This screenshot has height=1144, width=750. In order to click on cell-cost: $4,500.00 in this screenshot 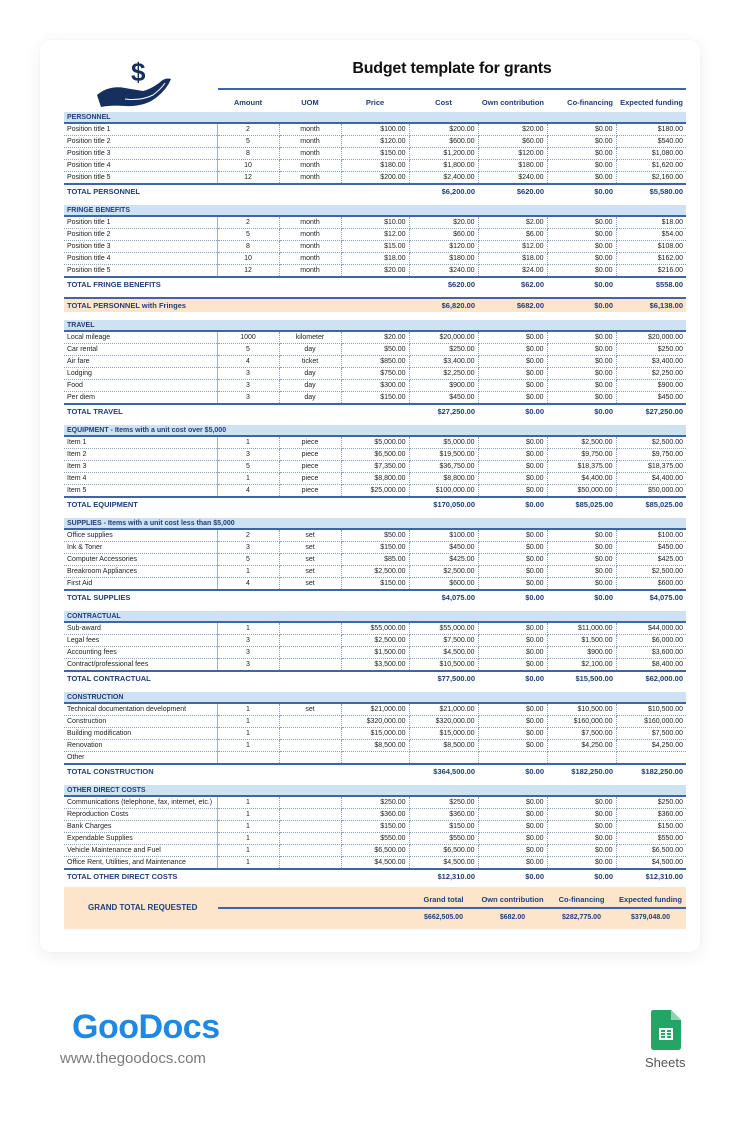, I will do `click(444, 863)`.